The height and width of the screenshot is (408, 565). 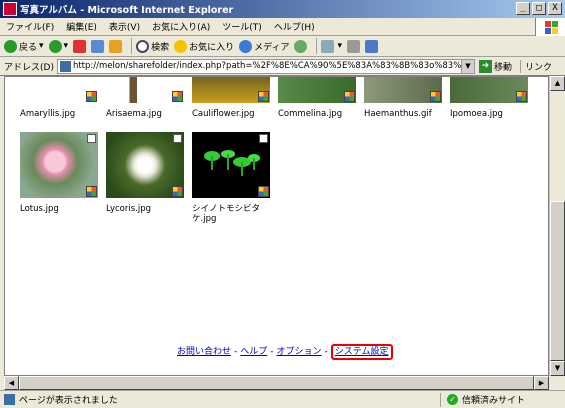 What do you see at coordinates (220, 399) in the screenshot?
I see `status-message: ページが表示されました` at bounding box center [220, 399].